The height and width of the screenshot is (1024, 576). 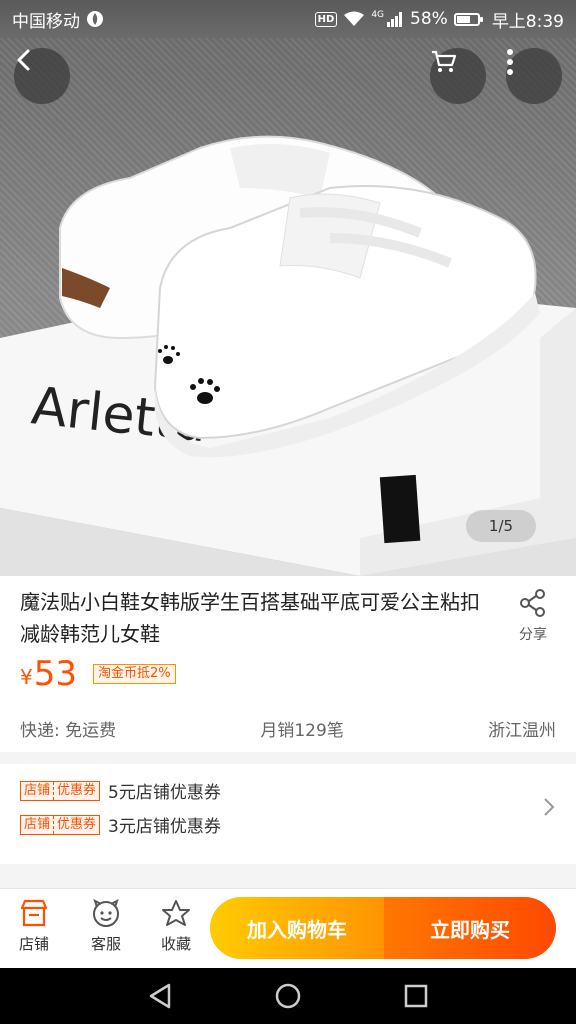 I want to click on favorite-button: 收藏, so click(x=176, y=926).